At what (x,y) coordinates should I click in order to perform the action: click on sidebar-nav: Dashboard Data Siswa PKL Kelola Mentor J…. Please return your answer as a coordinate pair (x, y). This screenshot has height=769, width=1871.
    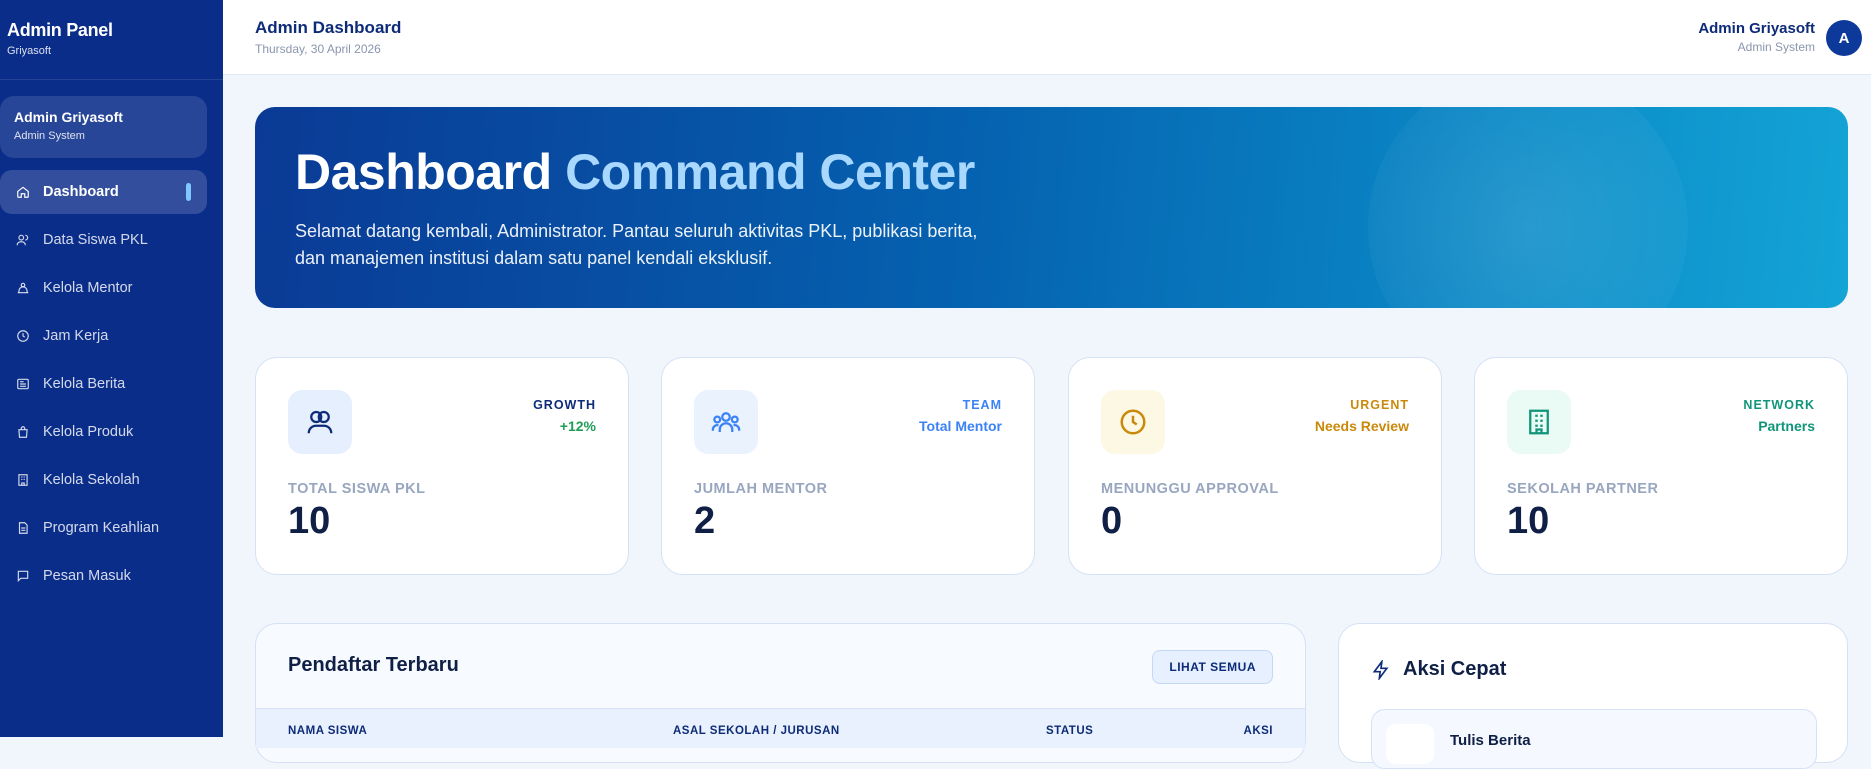
    Looking at the image, I should click on (111, 384).